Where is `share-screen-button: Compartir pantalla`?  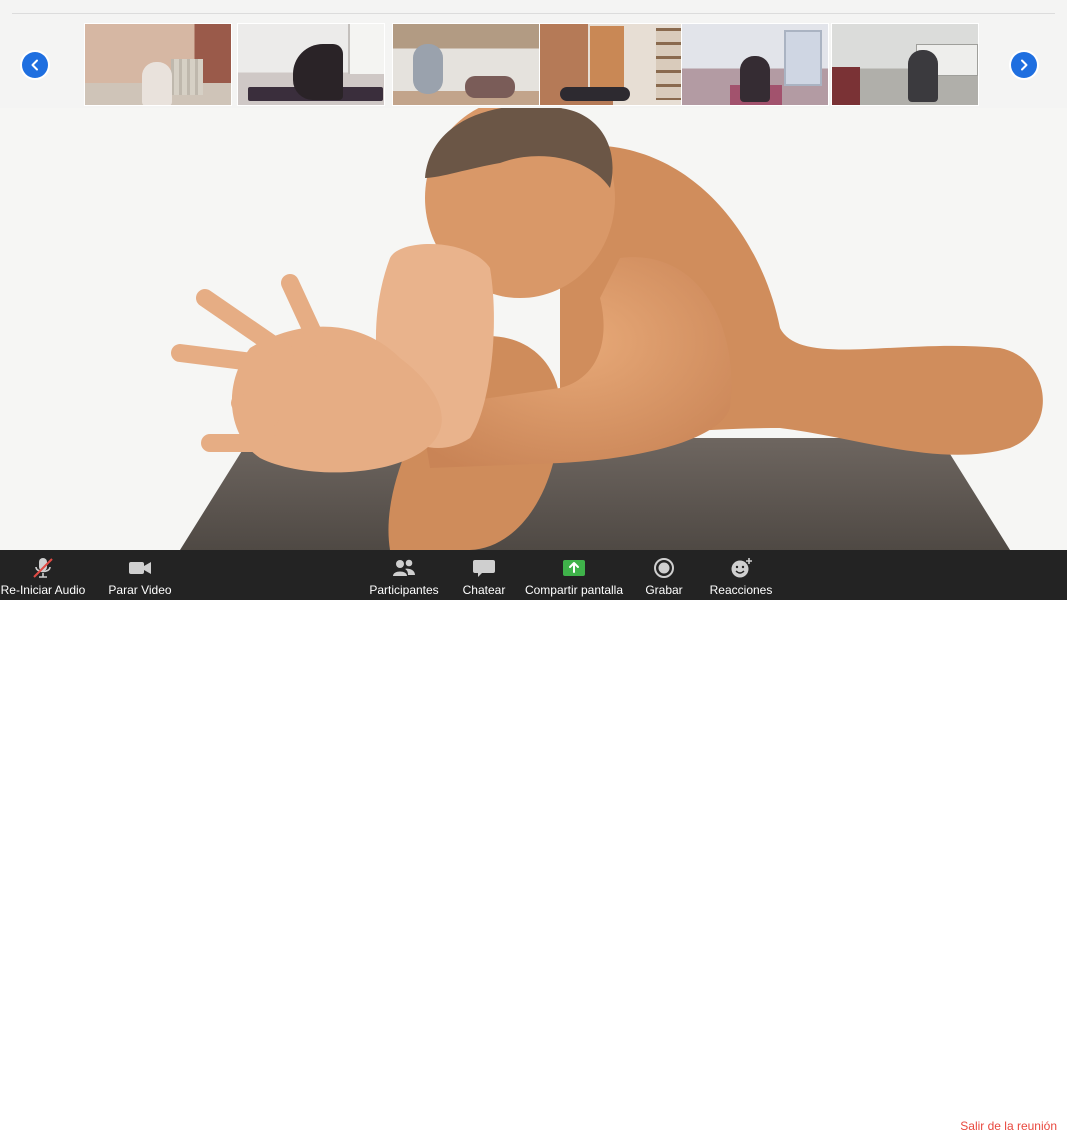
share-screen-button: Compartir pantalla is located at coordinates (574, 575).